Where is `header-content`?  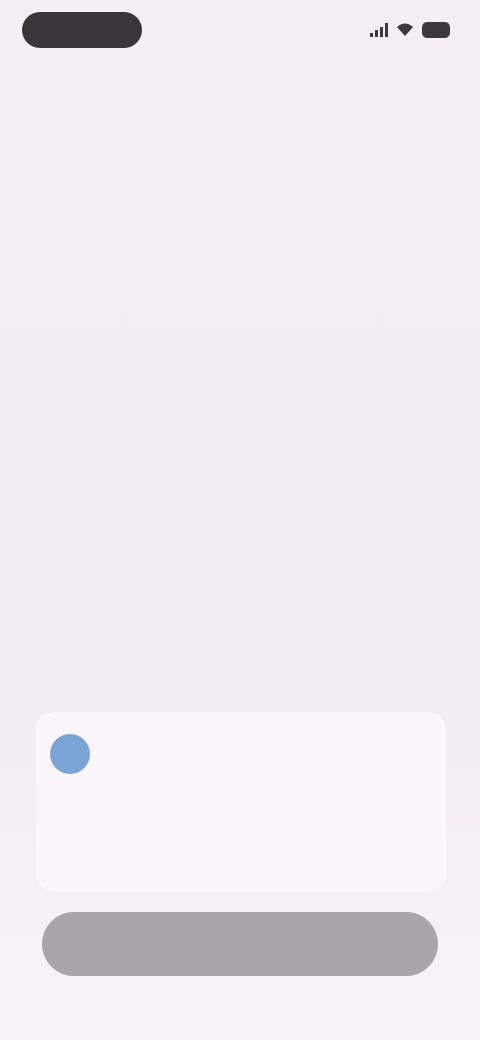 header-content is located at coordinates (228, 365).